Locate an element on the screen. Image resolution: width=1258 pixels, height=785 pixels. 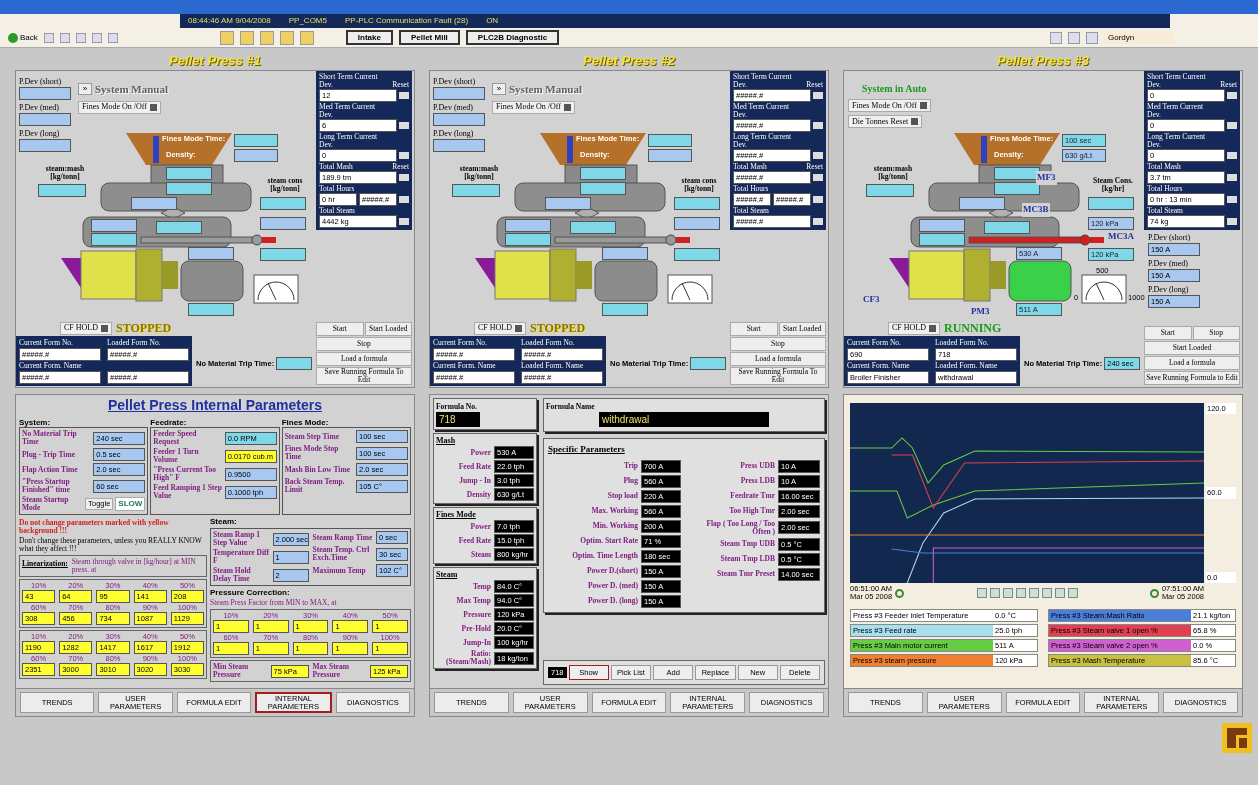
logo-icon is located at coordinates (1237, 738).